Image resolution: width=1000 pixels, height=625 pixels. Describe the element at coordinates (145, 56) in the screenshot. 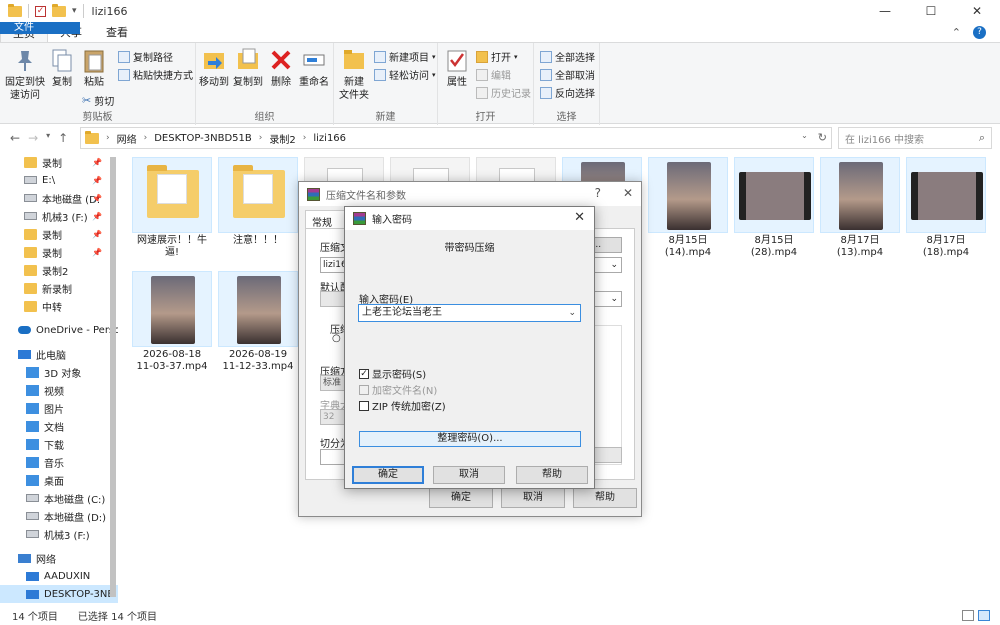

I see `copy-path-button: 复制路径` at that location.